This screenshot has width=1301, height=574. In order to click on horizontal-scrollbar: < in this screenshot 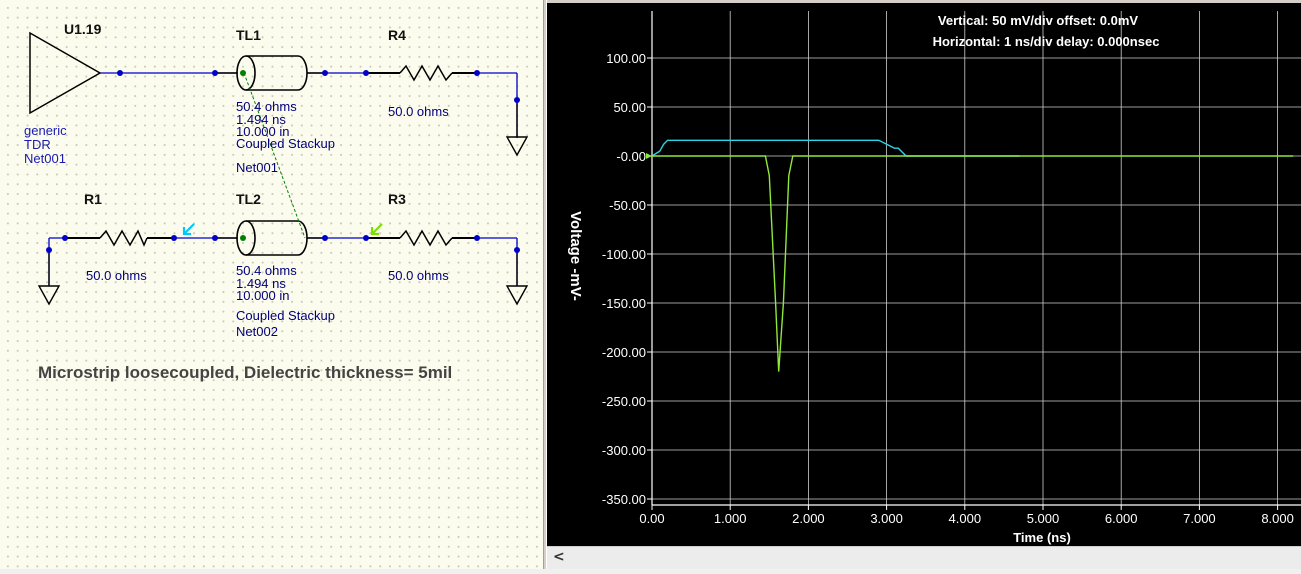, I will do `click(924, 557)`.